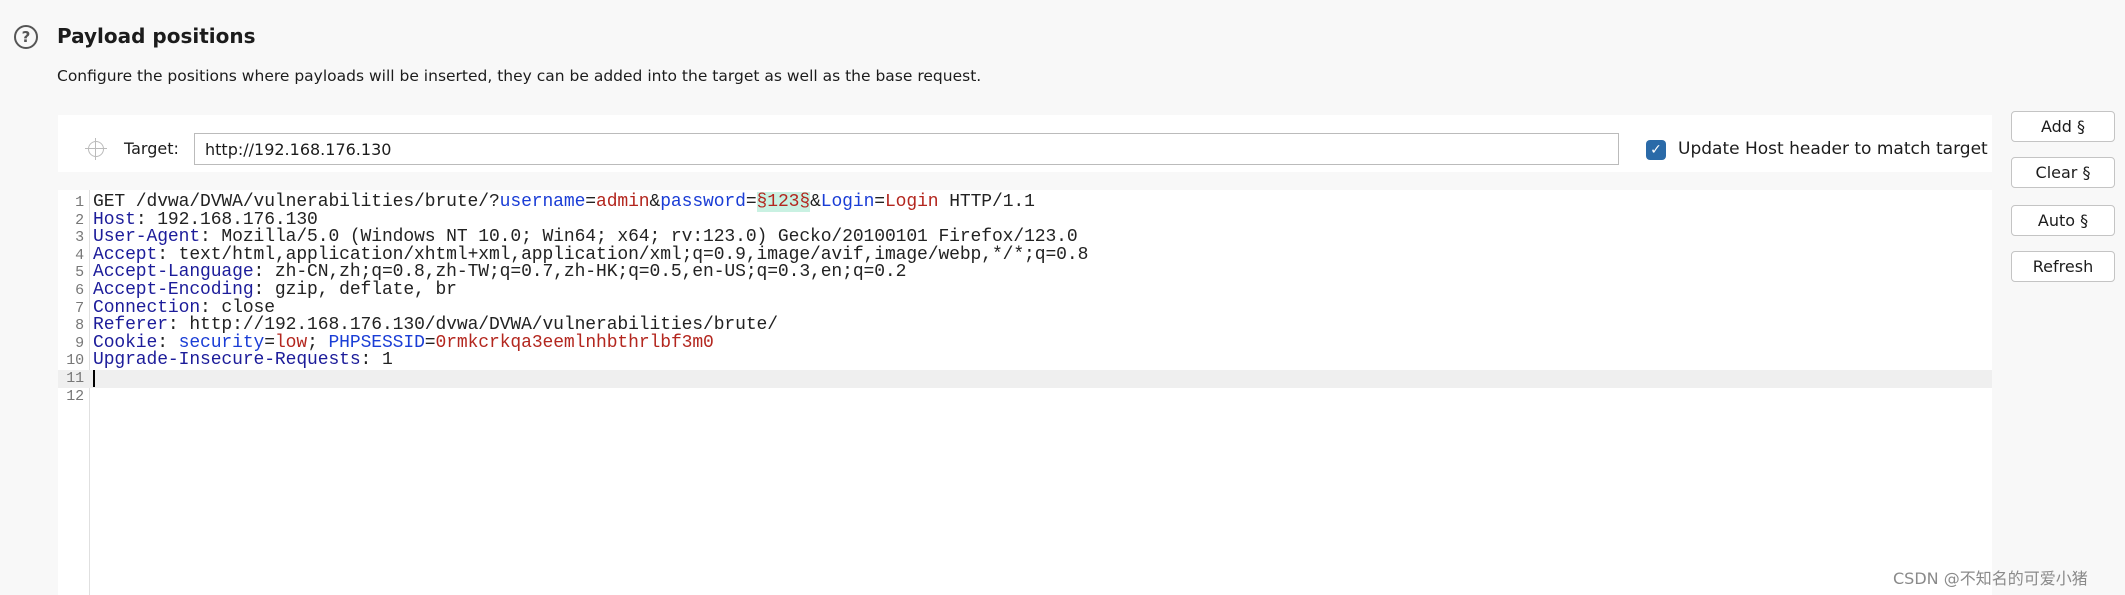 This screenshot has height=595, width=2125. I want to click on line-number: 9, so click(79, 343).